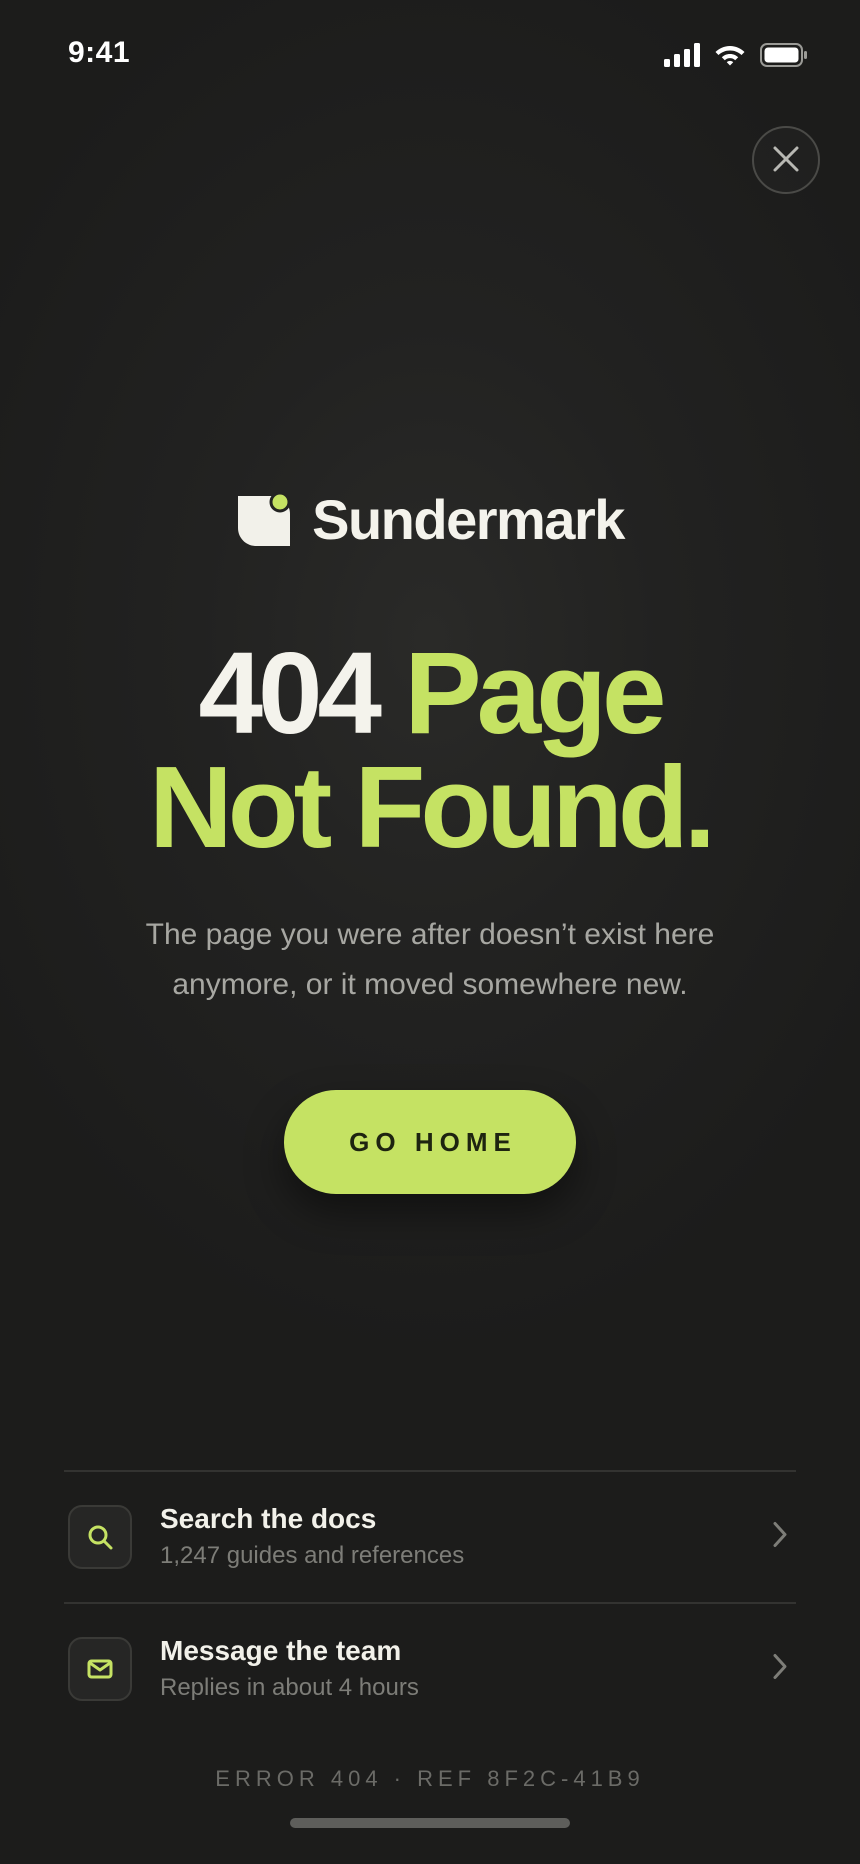 Image resolution: width=860 pixels, height=1864 pixels. I want to click on help-item-title: Search the docs, so click(268, 1518).